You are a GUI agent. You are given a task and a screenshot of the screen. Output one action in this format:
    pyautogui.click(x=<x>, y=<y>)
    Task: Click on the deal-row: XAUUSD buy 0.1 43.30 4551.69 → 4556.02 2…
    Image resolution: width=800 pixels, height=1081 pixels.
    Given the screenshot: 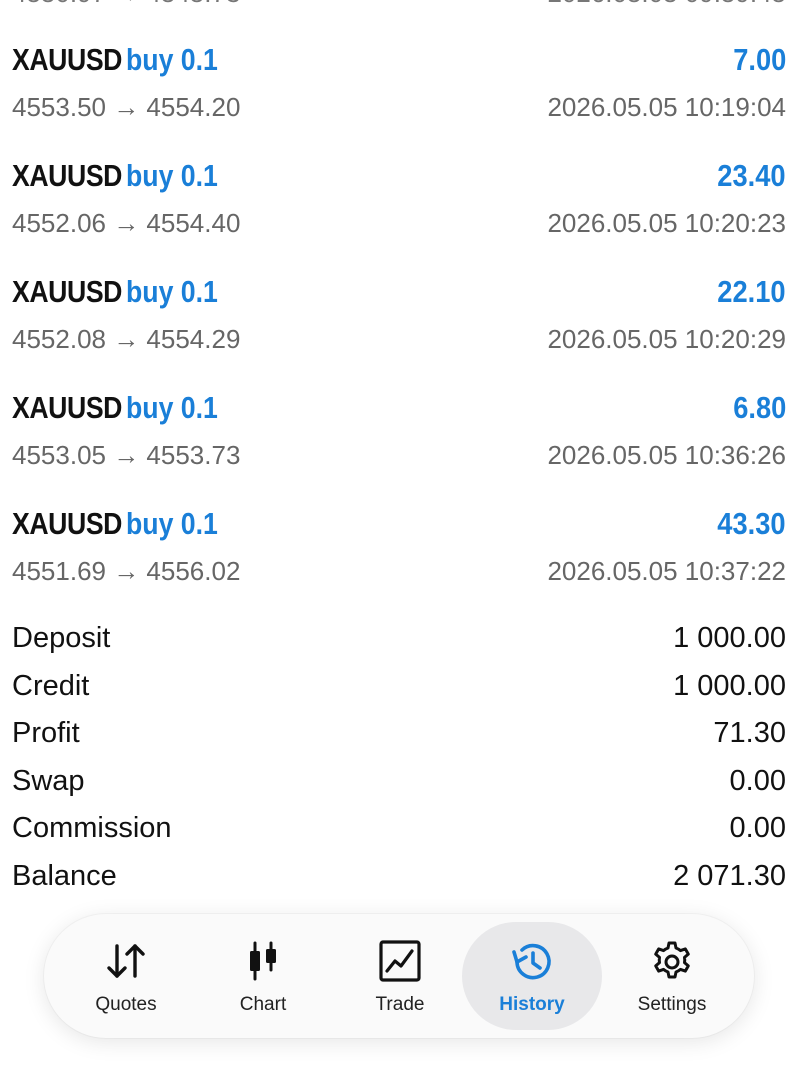 What is the action you would take?
    pyautogui.click(x=400, y=562)
    